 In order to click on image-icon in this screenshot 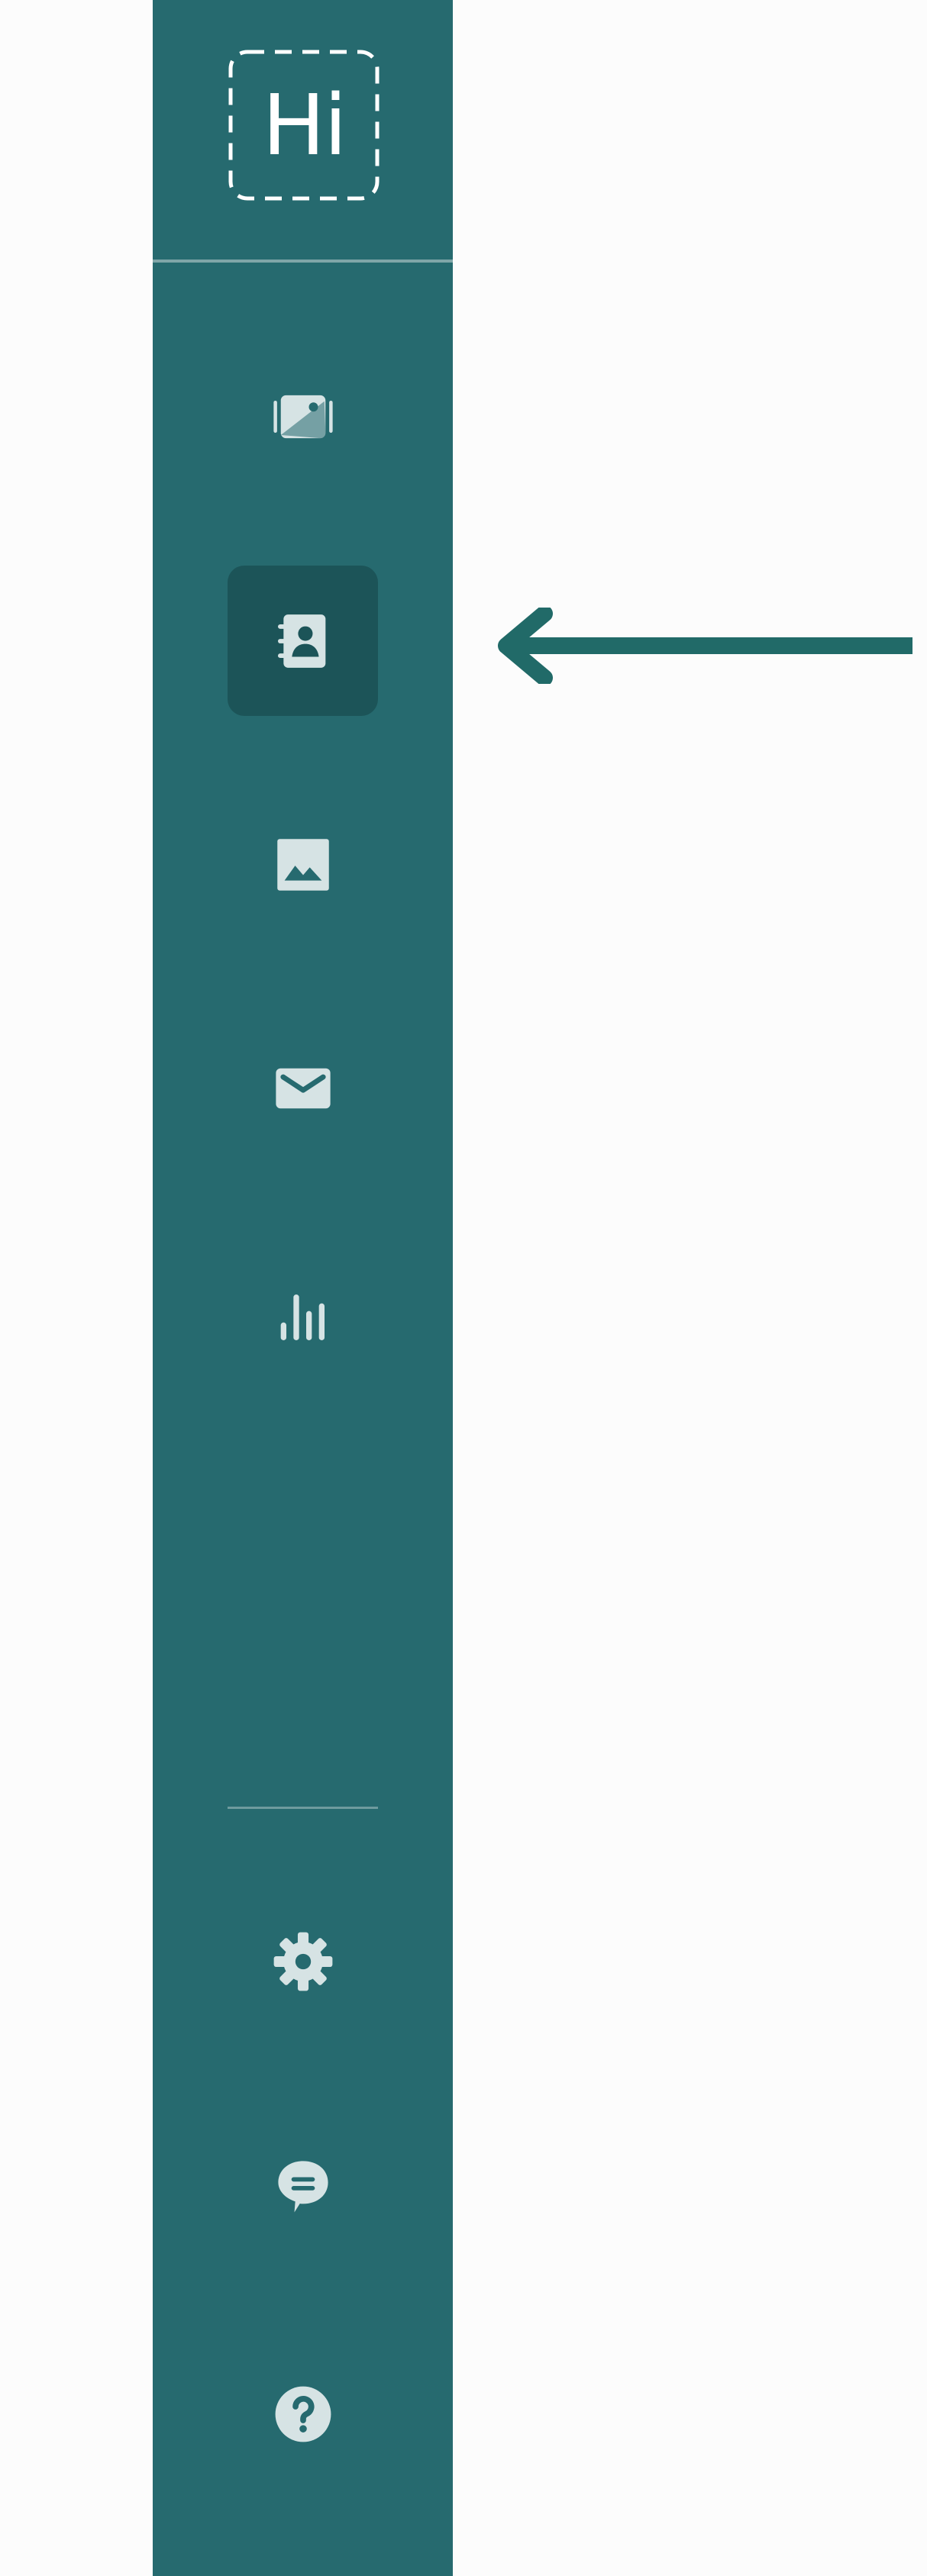, I will do `click(303, 864)`.